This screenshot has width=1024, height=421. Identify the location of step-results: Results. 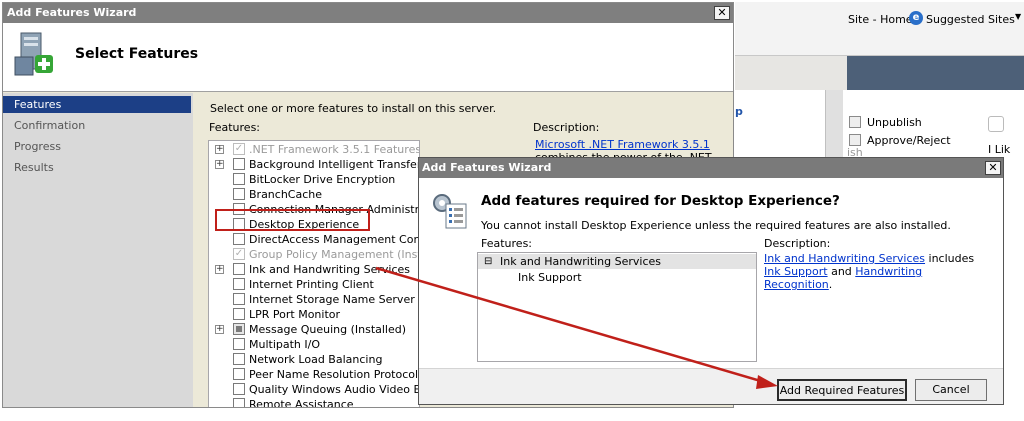
(97, 167).